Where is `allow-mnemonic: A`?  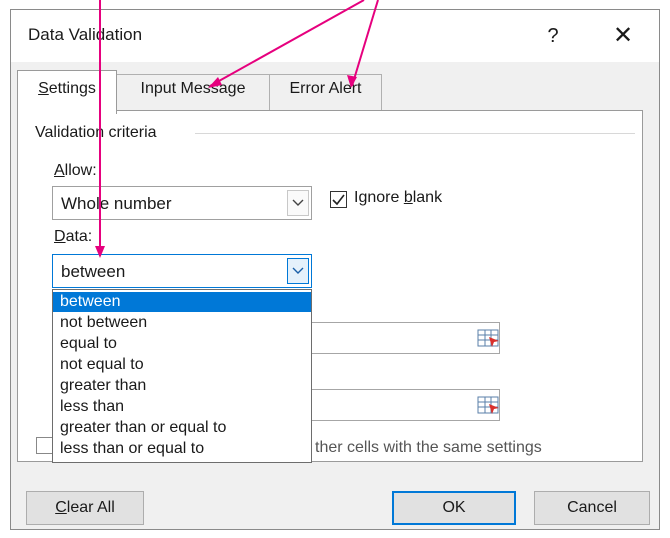 allow-mnemonic: A is located at coordinates (59, 170).